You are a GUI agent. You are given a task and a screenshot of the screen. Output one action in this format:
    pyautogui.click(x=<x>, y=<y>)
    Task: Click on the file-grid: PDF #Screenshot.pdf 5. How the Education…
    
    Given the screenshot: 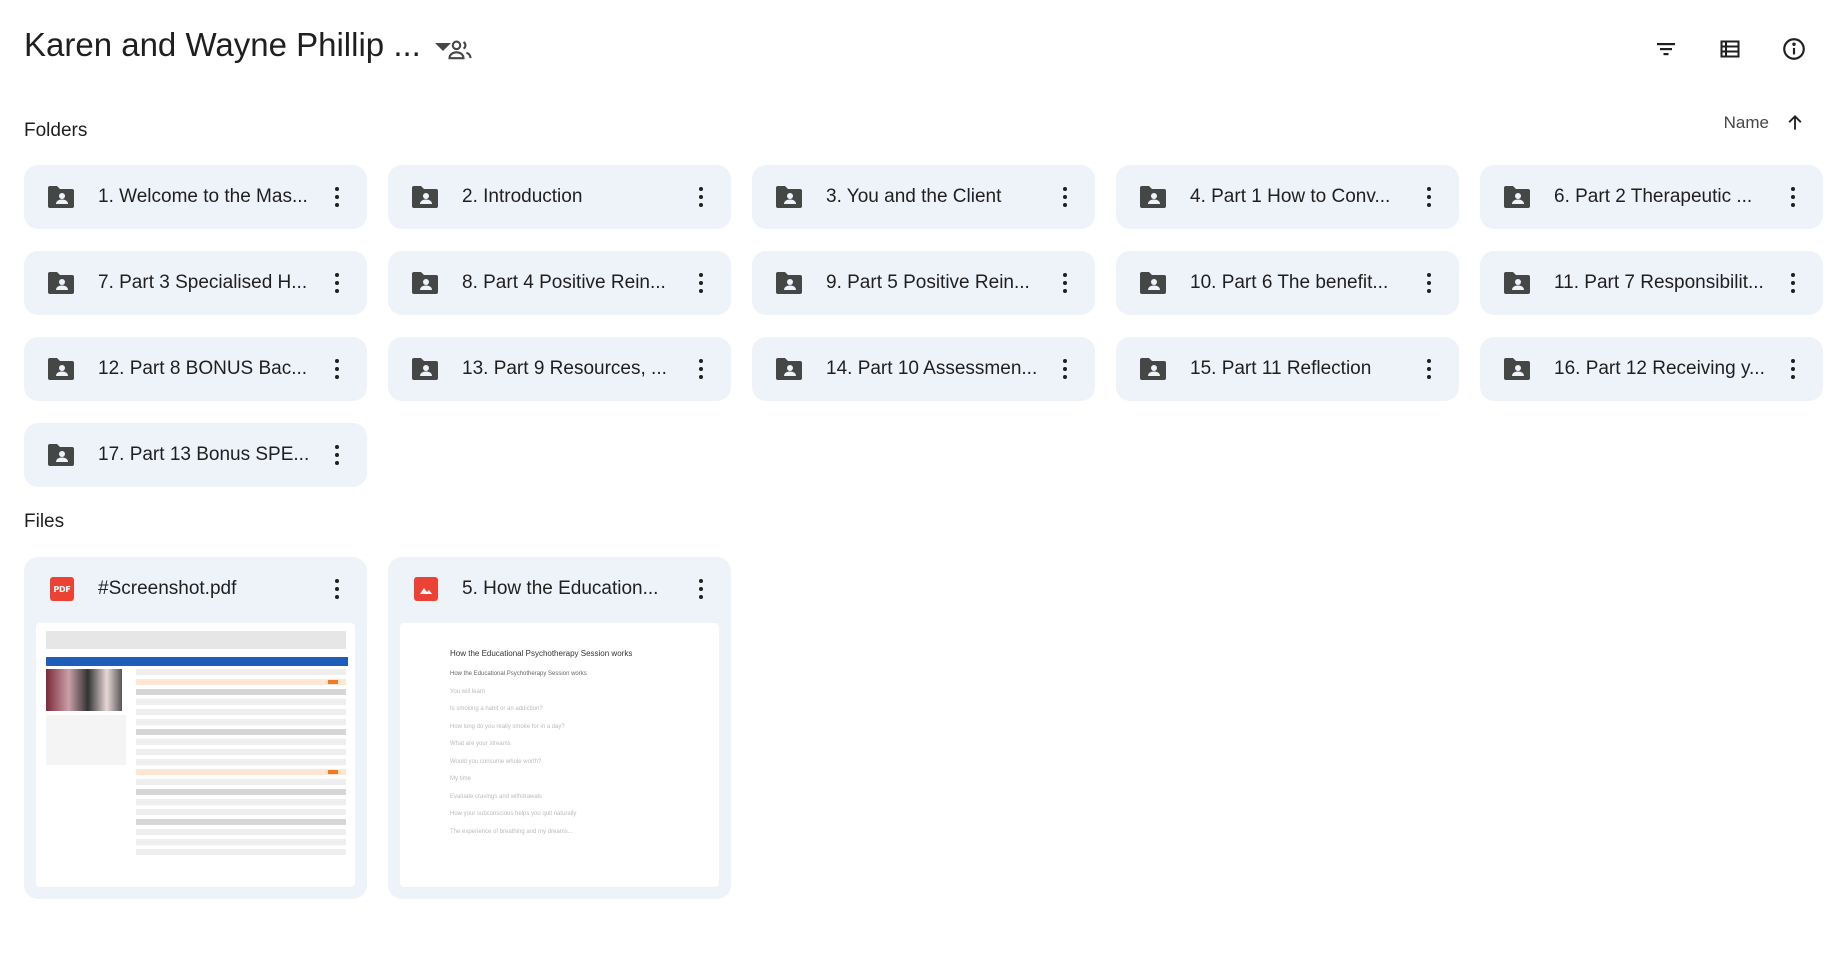 What is the action you would take?
    pyautogui.click(x=377, y=728)
    